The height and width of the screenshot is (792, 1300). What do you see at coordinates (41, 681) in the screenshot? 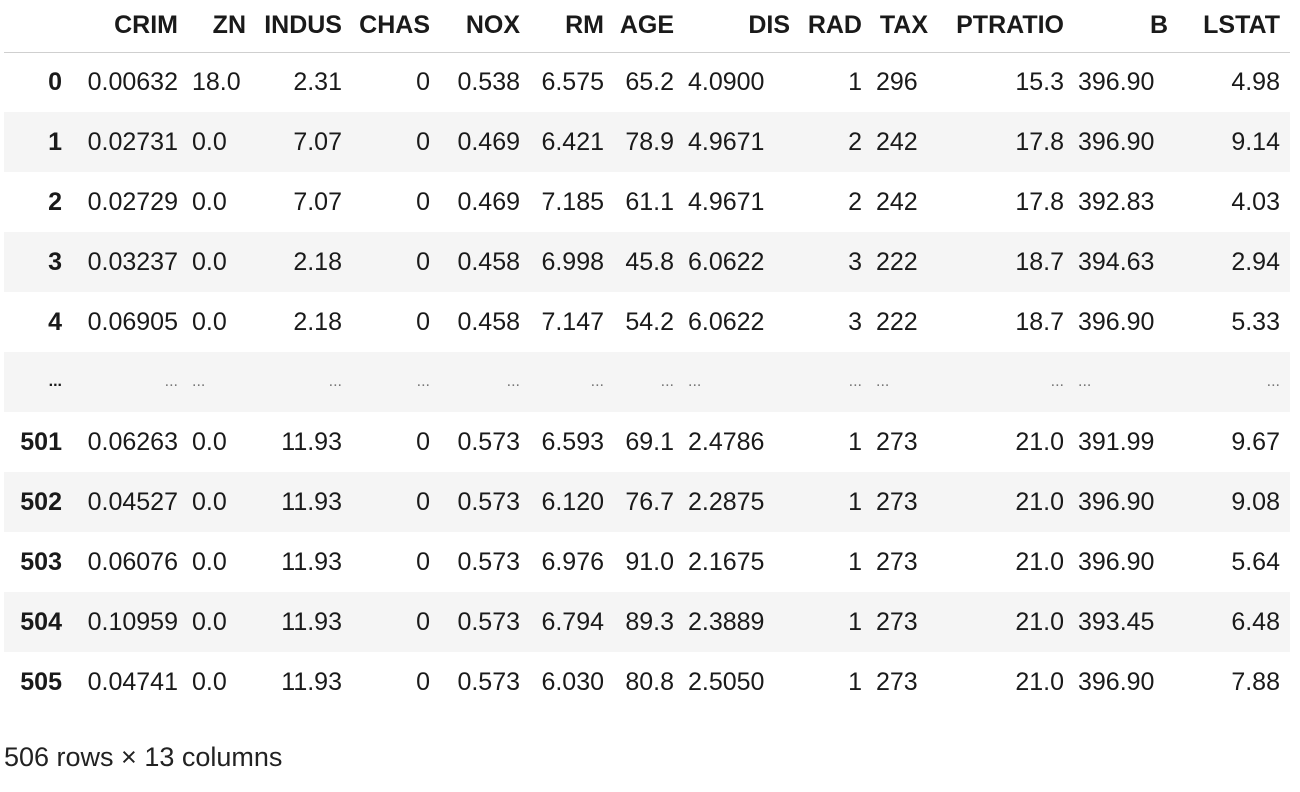
I see `row-index: 505` at bounding box center [41, 681].